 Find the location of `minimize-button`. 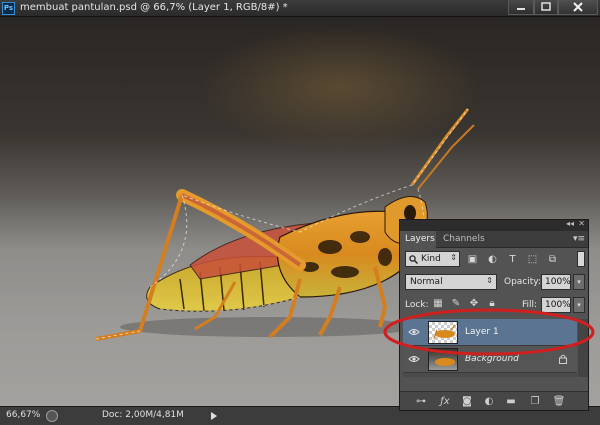

minimize-button is located at coordinates (521, 7).